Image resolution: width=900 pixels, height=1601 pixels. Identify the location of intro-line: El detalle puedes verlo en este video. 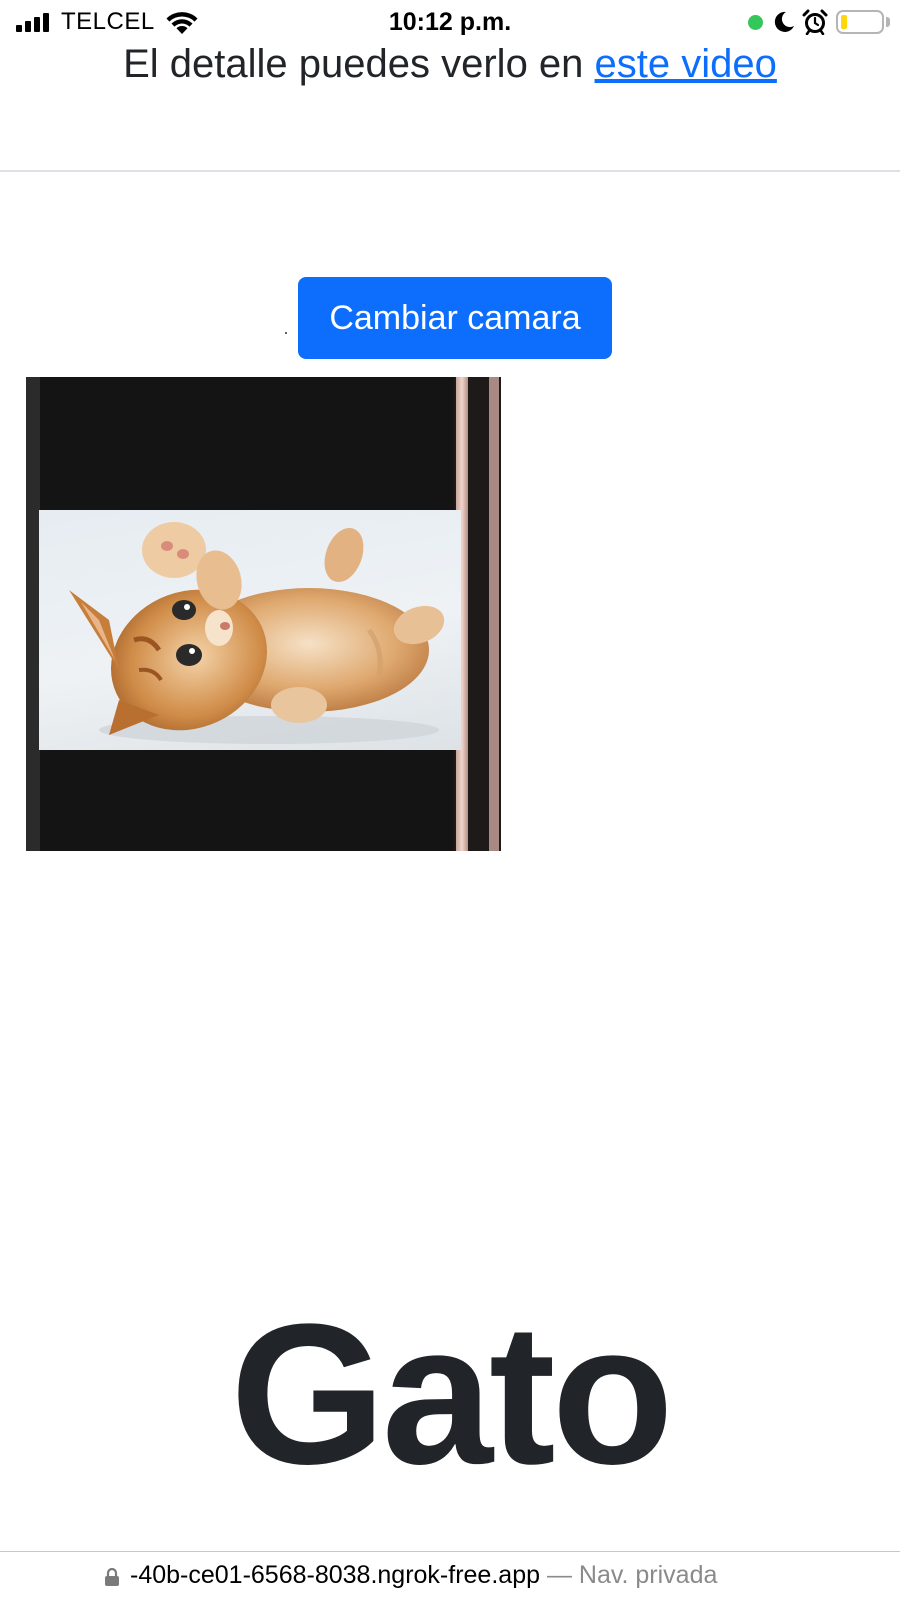
(450, 64).